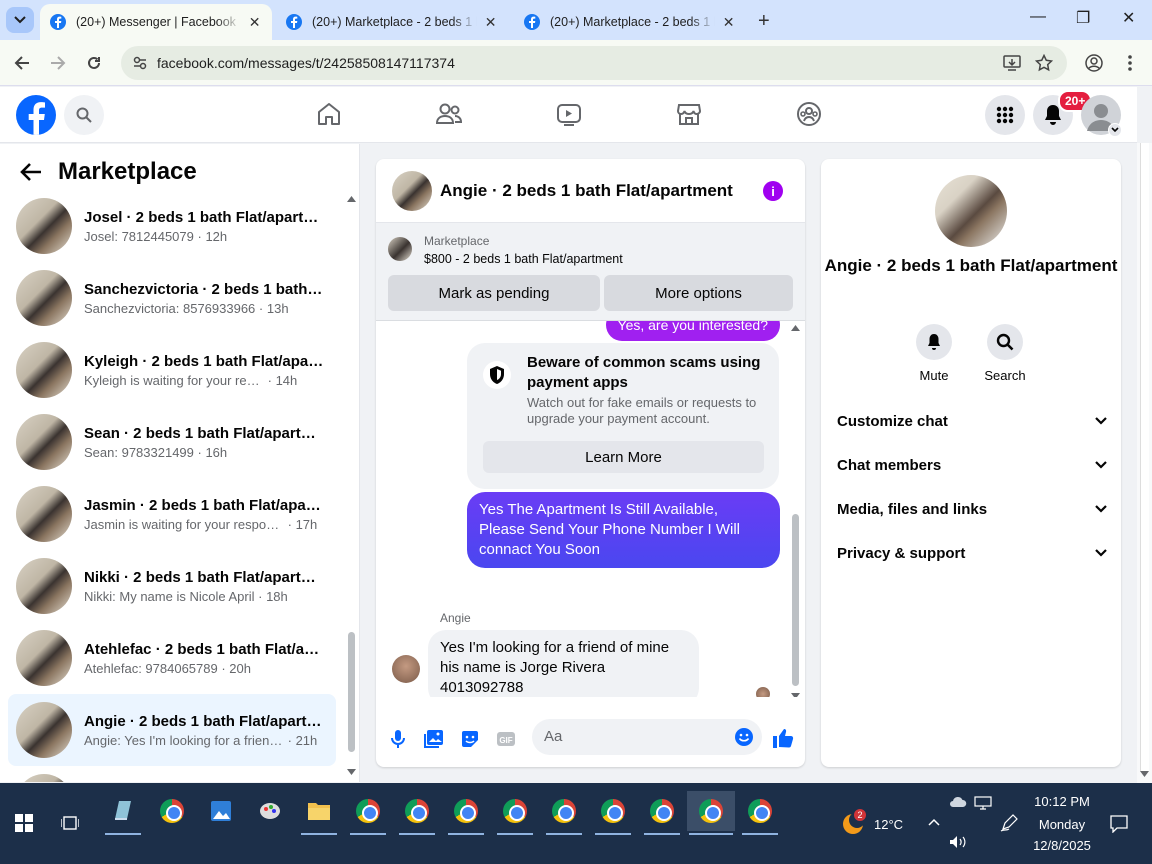 The height and width of the screenshot is (864, 1152). Describe the element at coordinates (809, 114) in the screenshot. I see `groups-nav-icon` at that location.